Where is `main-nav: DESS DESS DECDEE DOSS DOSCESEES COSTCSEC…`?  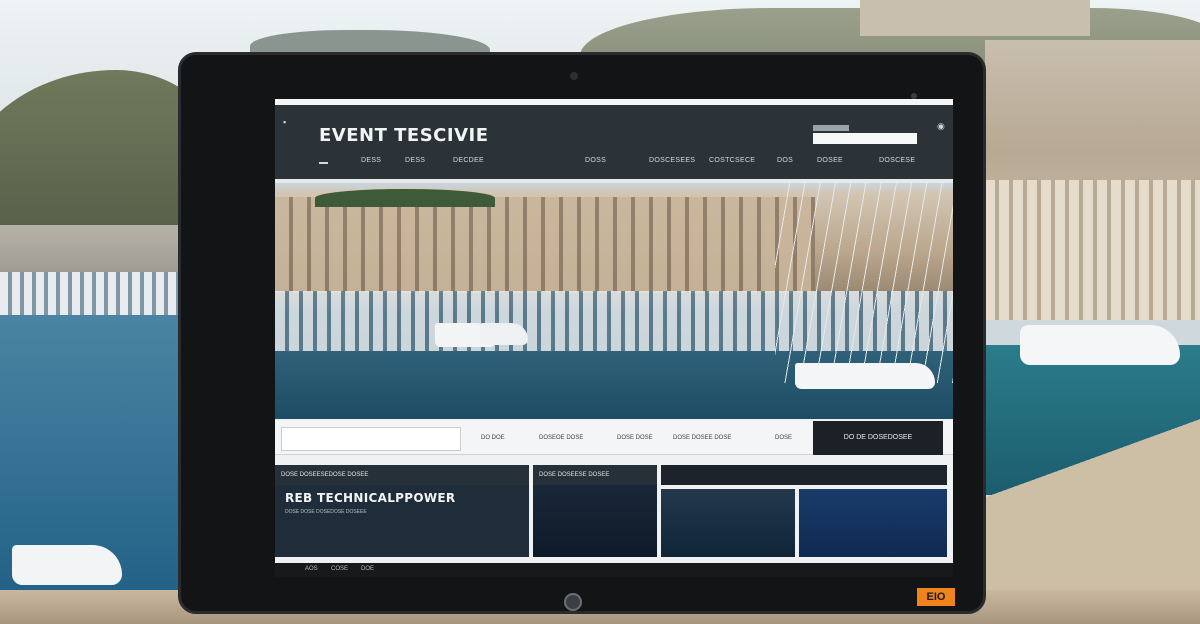 main-nav: DESS DESS DECDEE DOSS DOSCESEES COSTCSEC… is located at coordinates (614, 164).